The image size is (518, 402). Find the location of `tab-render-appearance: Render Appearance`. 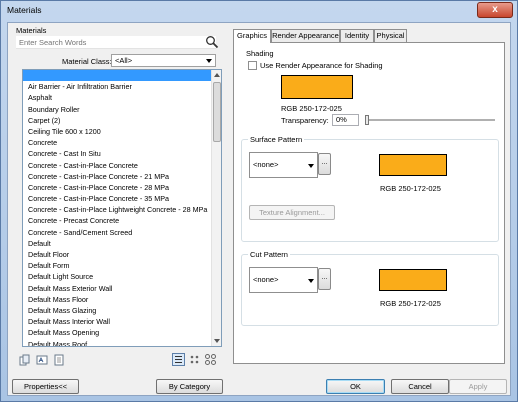

tab-render-appearance: Render Appearance is located at coordinates (305, 35).